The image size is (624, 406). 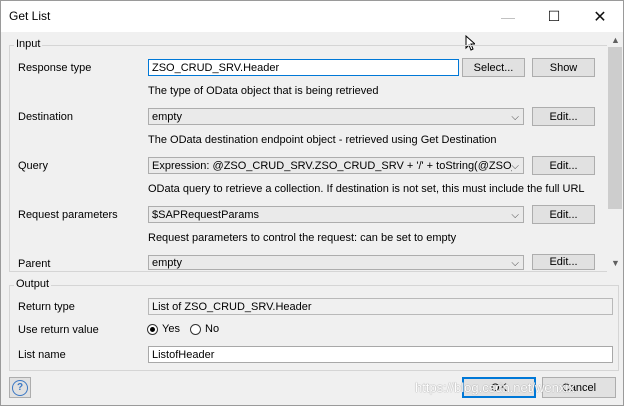 What do you see at coordinates (58, 330) in the screenshot?
I see `use-return-value-label: Use return value` at bounding box center [58, 330].